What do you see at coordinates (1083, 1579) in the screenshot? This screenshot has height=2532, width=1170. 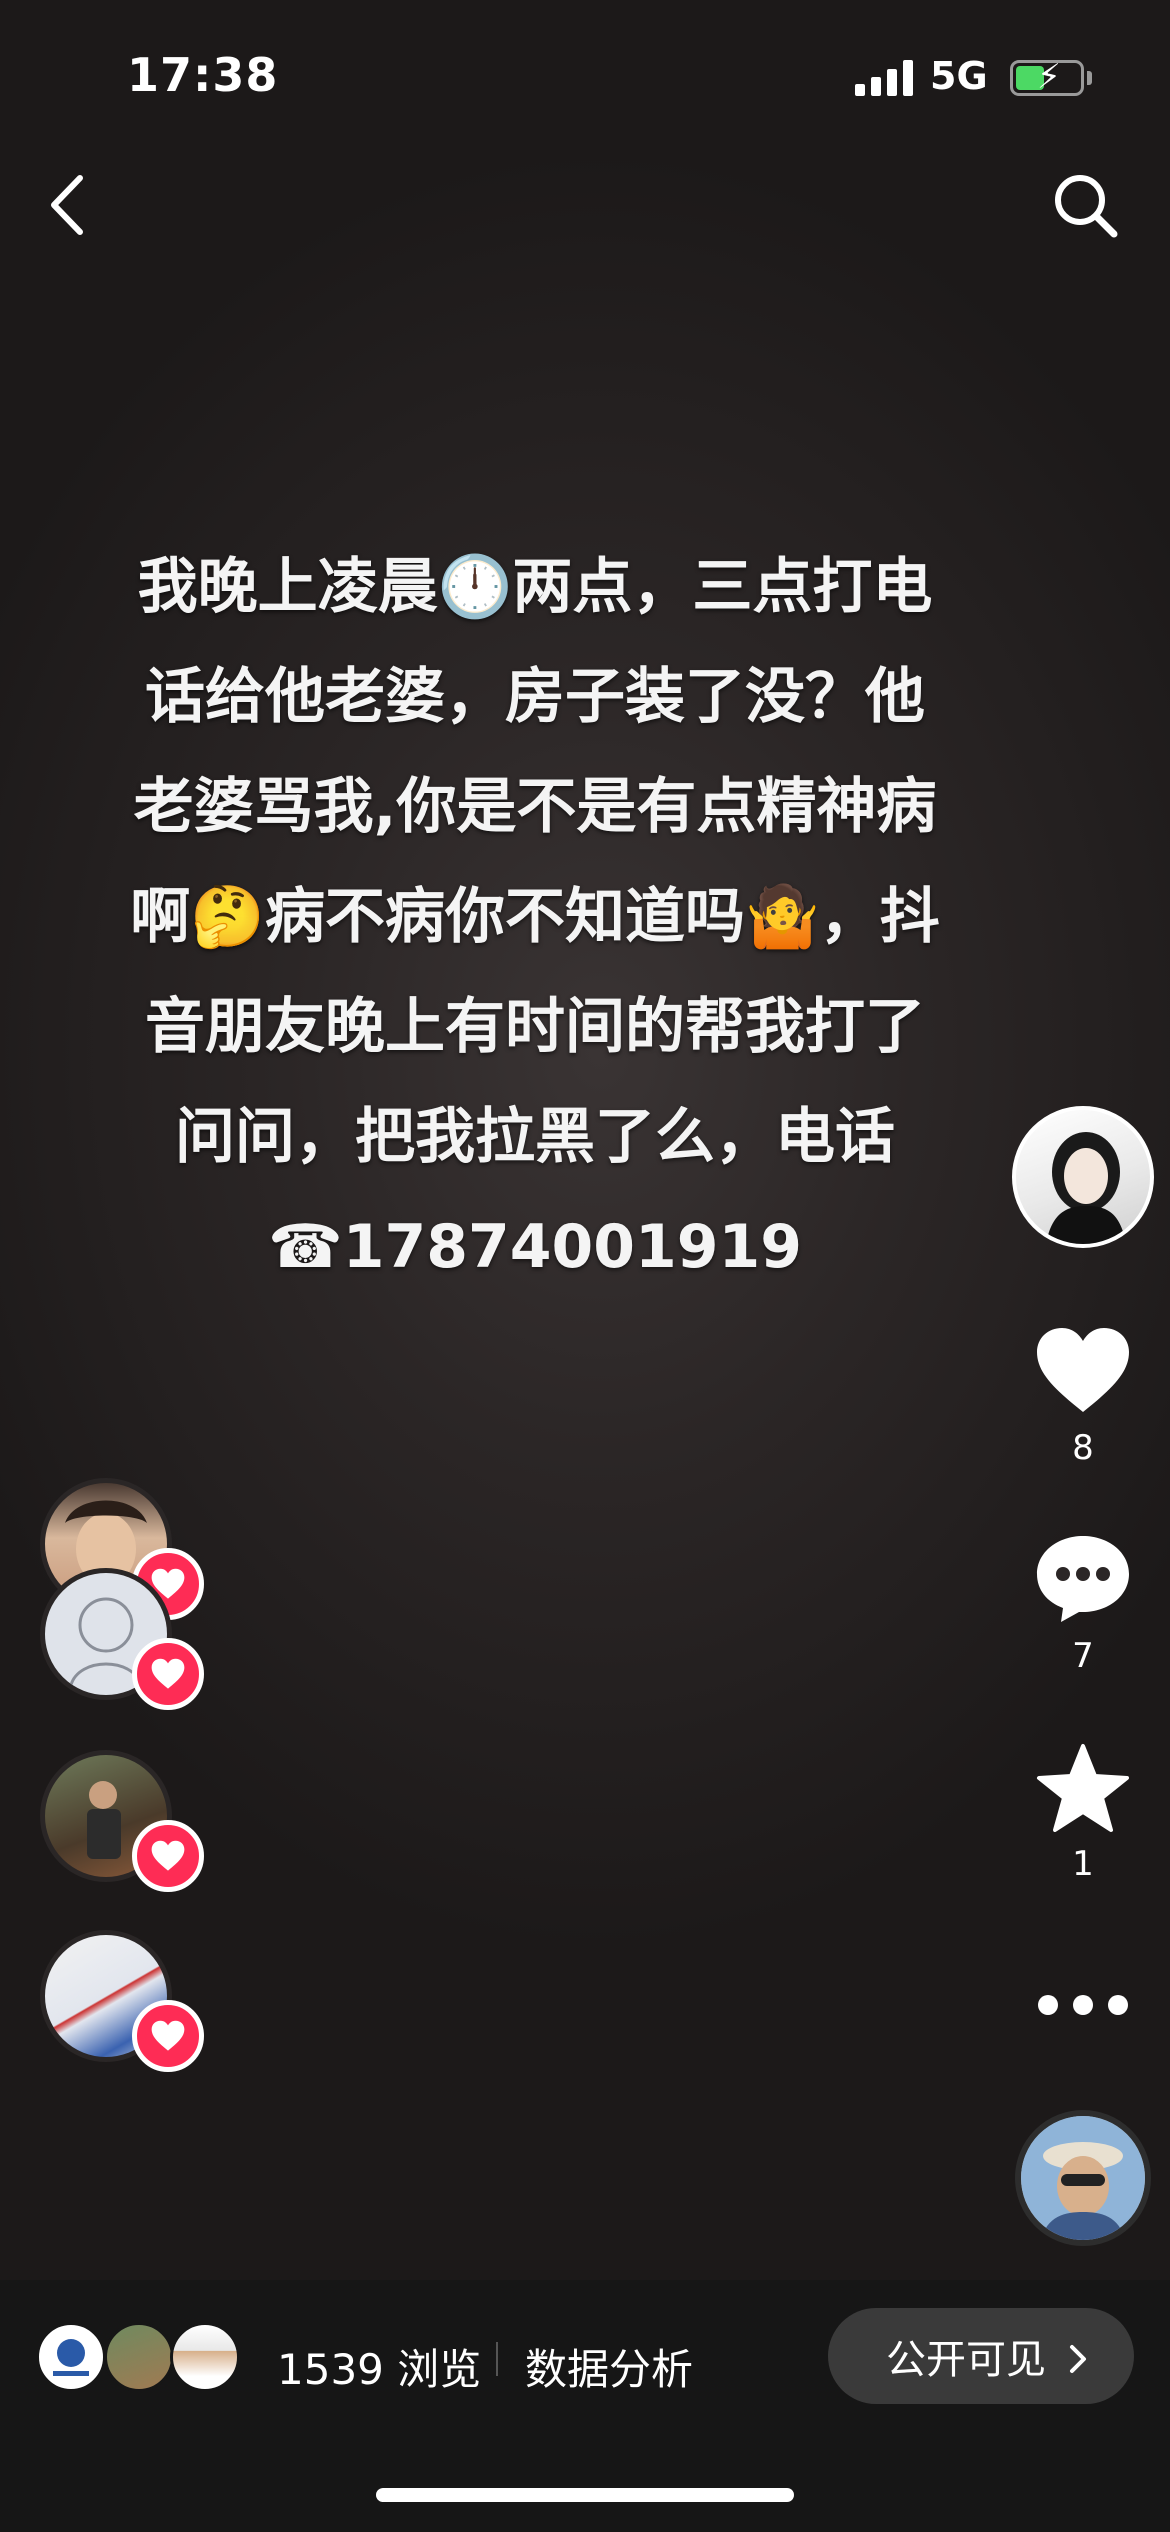 I see `comment-bubble-icon` at bounding box center [1083, 1579].